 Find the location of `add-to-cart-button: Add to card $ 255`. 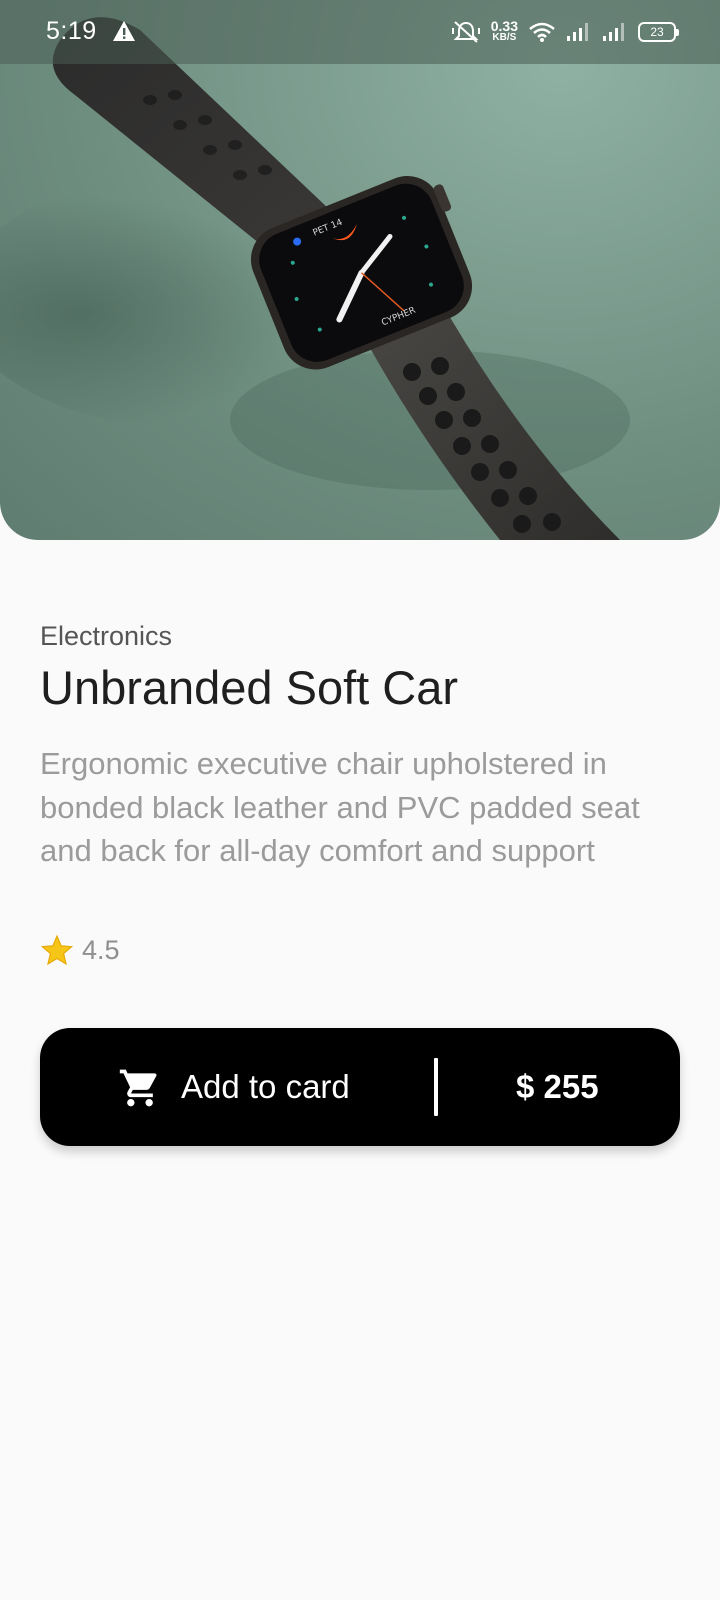

add-to-cart-button: Add to card $ 255 is located at coordinates (360, 1087).